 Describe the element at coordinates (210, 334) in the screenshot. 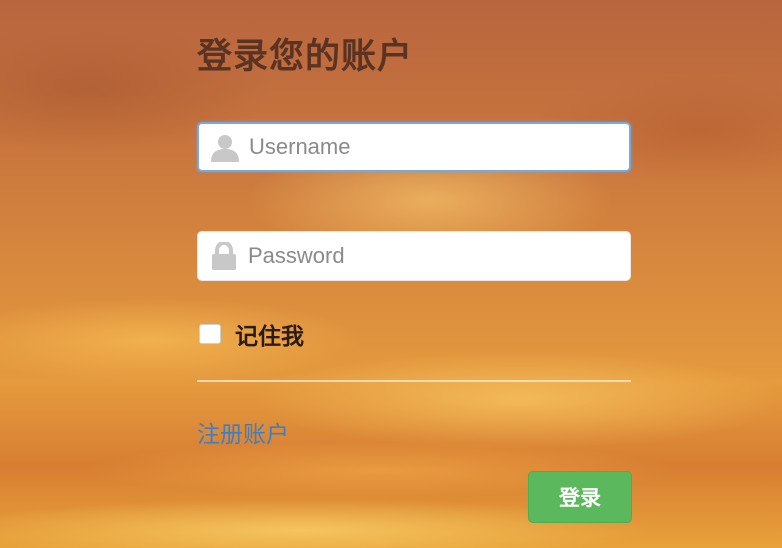

I see `remember-me-checkbox` at that location.